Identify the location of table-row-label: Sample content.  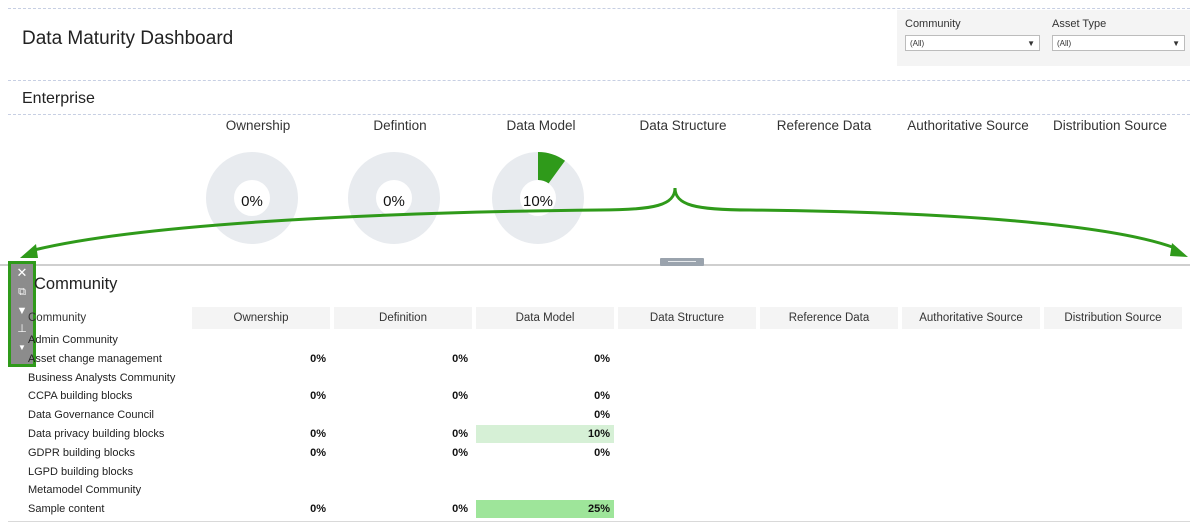
(66, 509).